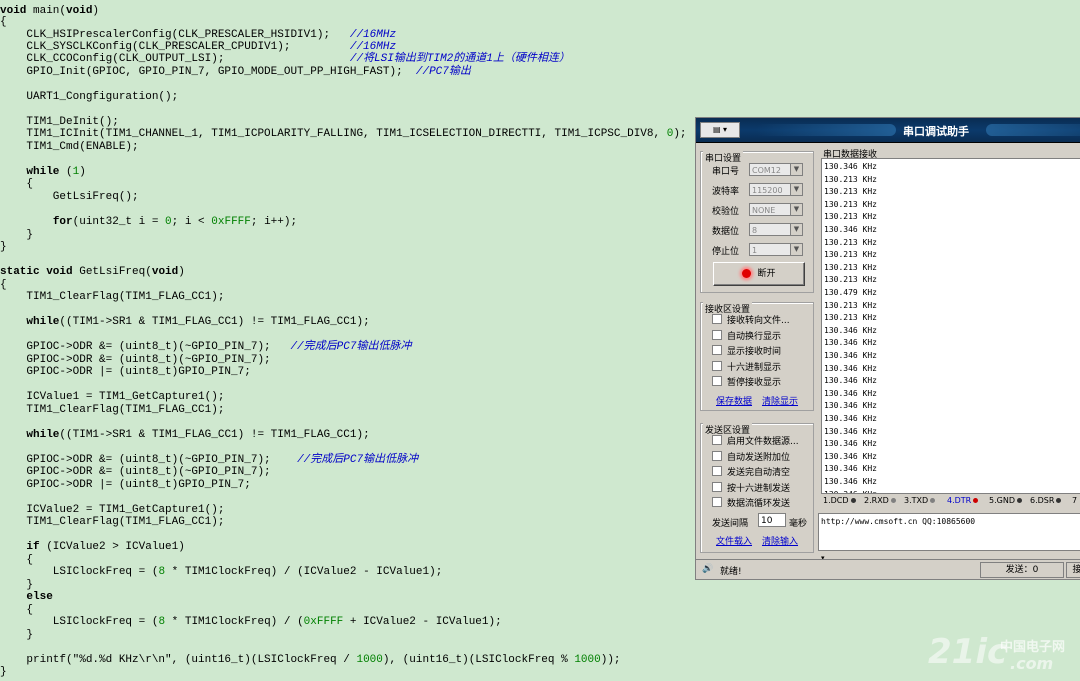 The height and width of the screenshot is (681, 1080). I want to click on code-token: GPIOC->ODR |= (uint8_t)GPIO_PIN_7;, so click(125, 485).